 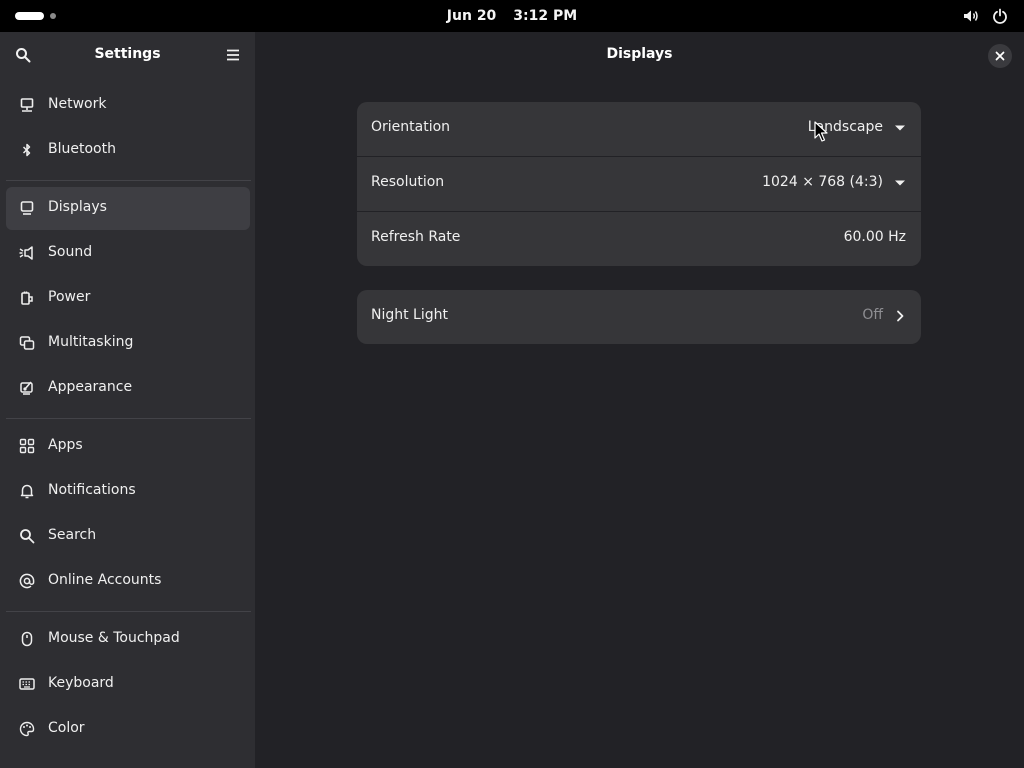 I want to click on sidebar-item-keyboard: Keyboard, so click(x=128, y=684).